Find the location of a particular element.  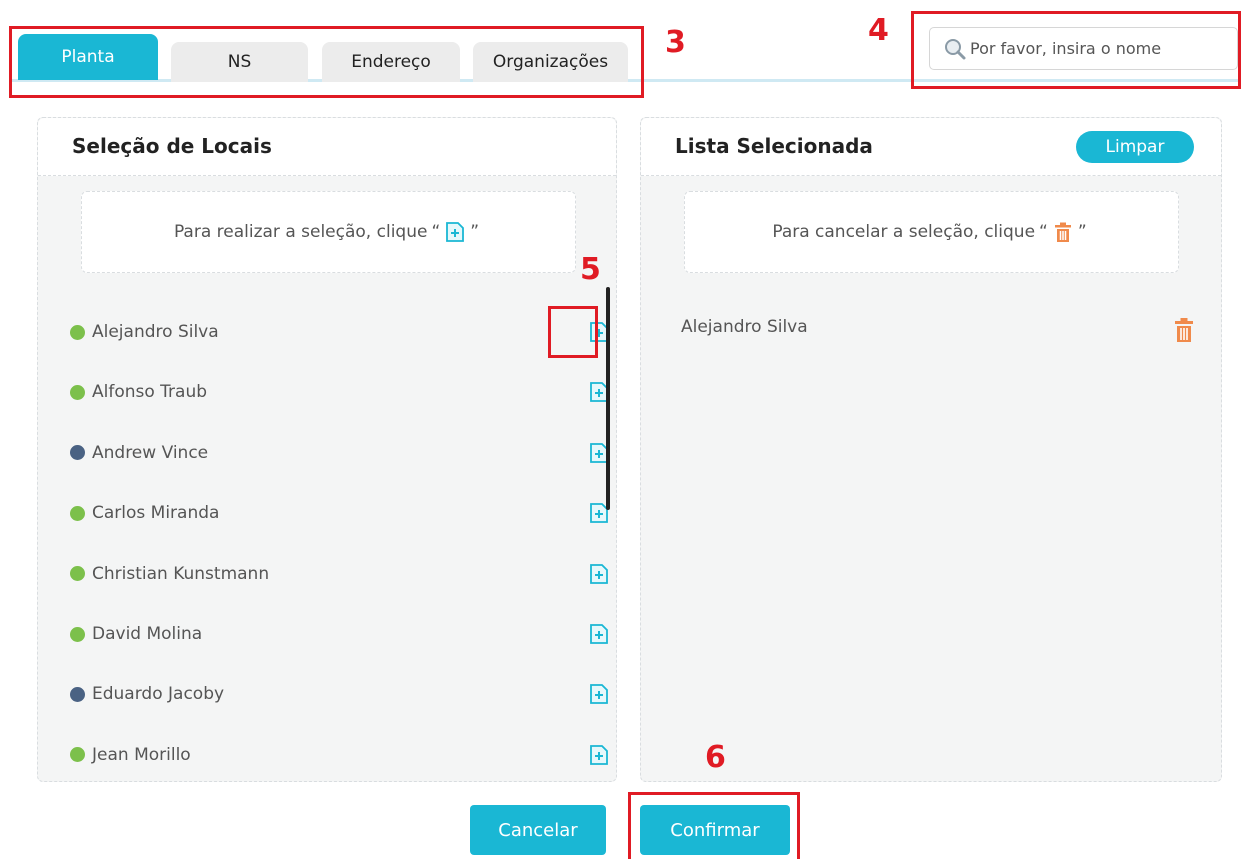

list-scrollbar is located at coordinates (608, 398).